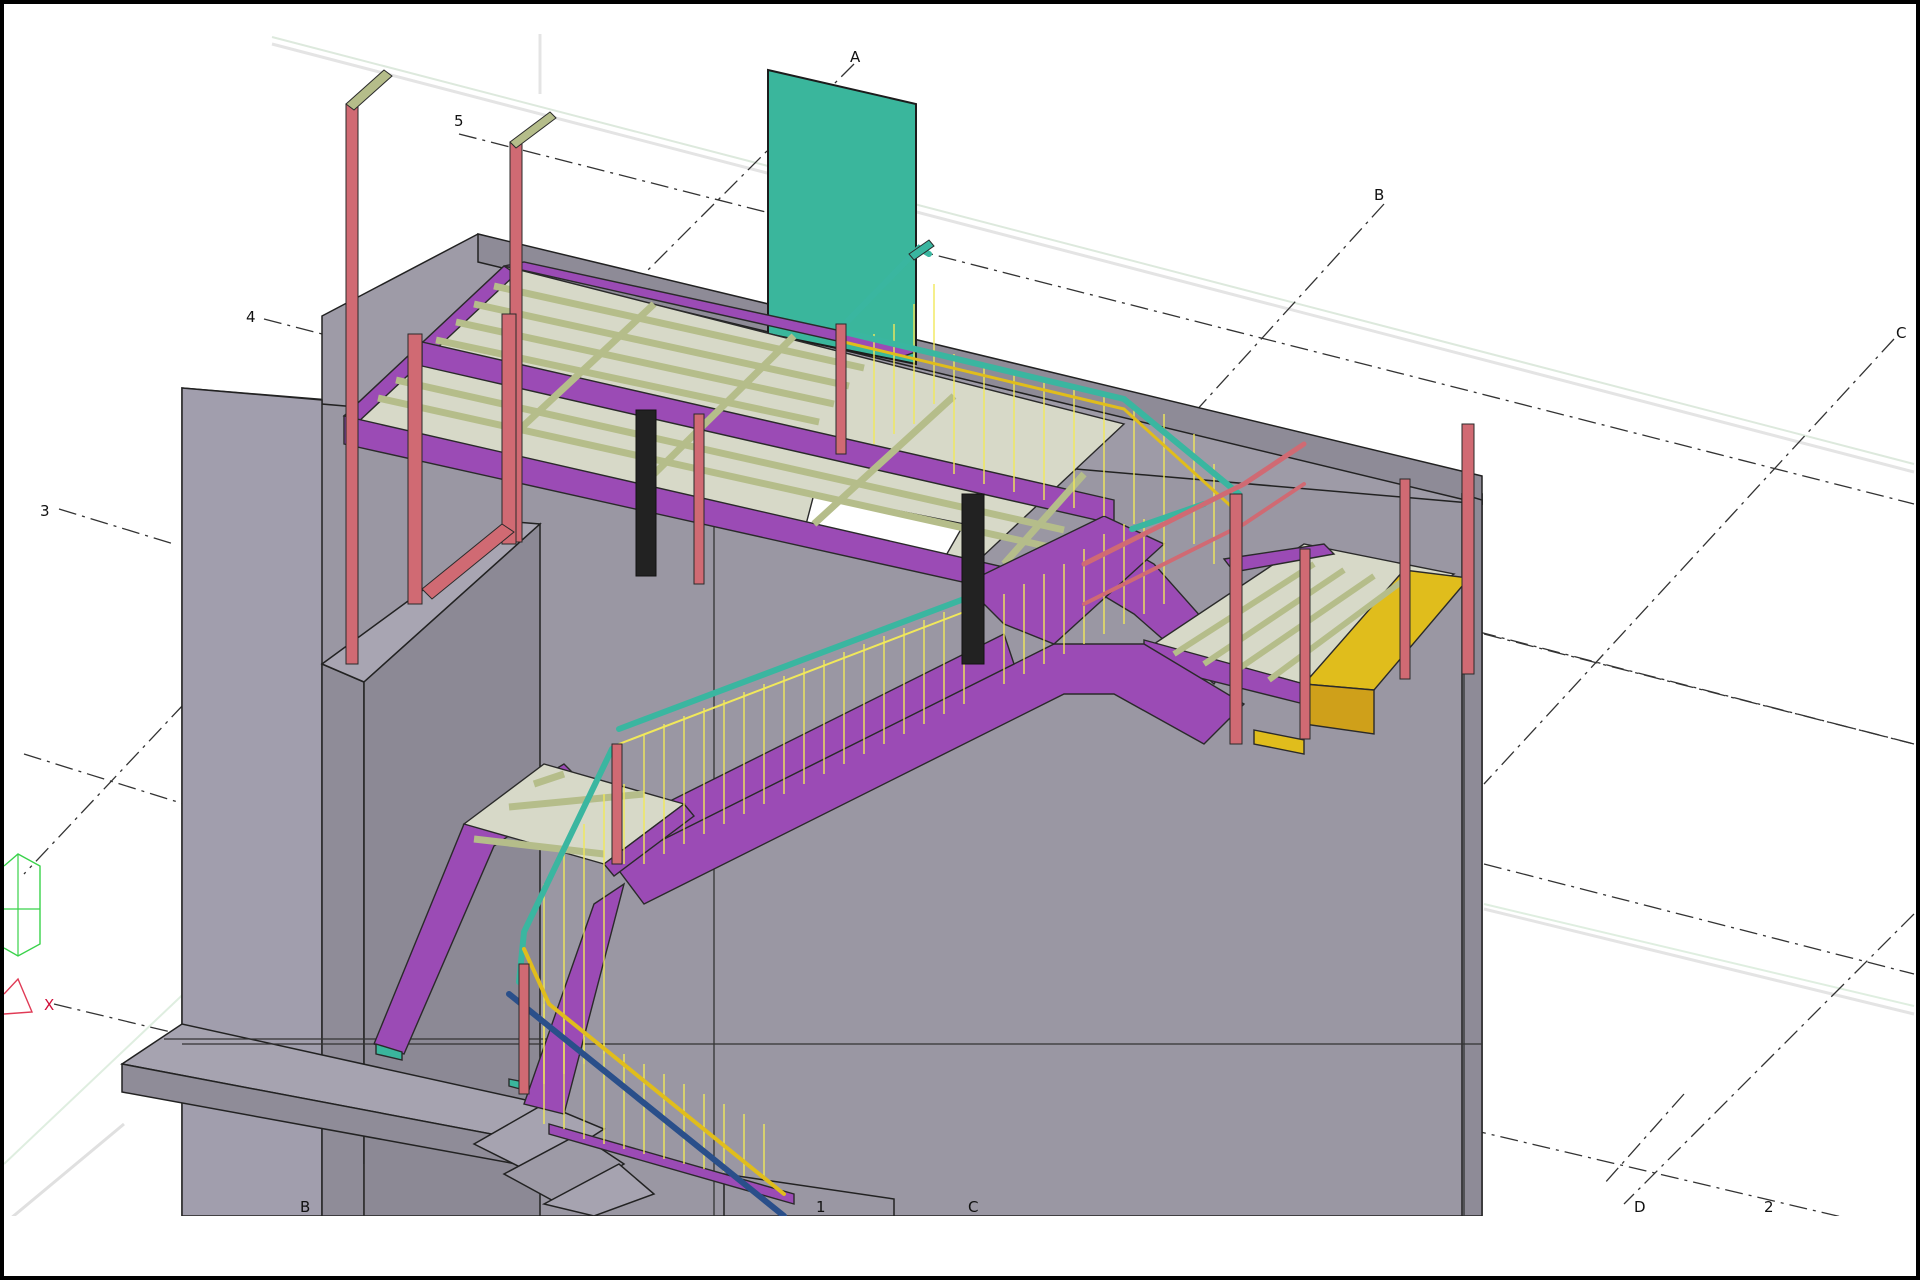  What do you see at coordinates (821, 1207) in the screenshot?
I see `grid-label-1-bottom: 1` at bounding box center [821, 1207].